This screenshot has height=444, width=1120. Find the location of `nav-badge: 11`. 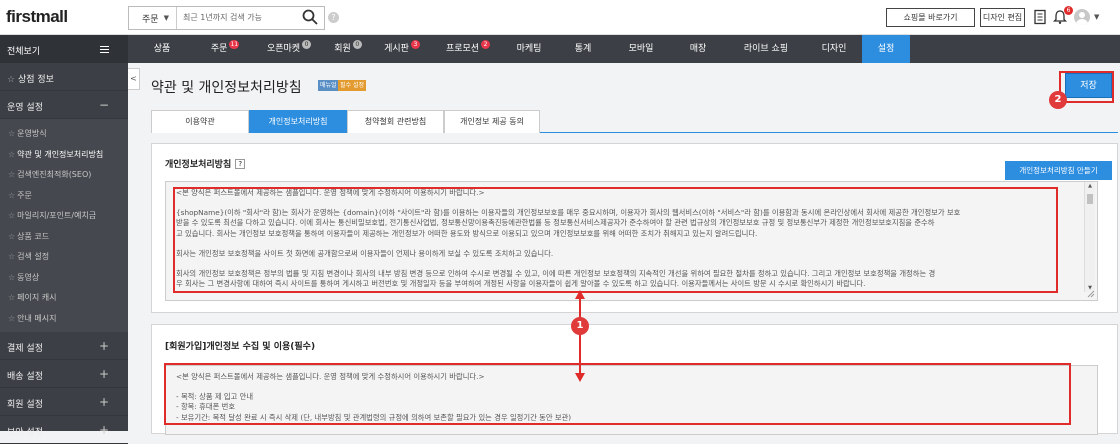

nav-badge: 11 is located at coordinates (234, 44).